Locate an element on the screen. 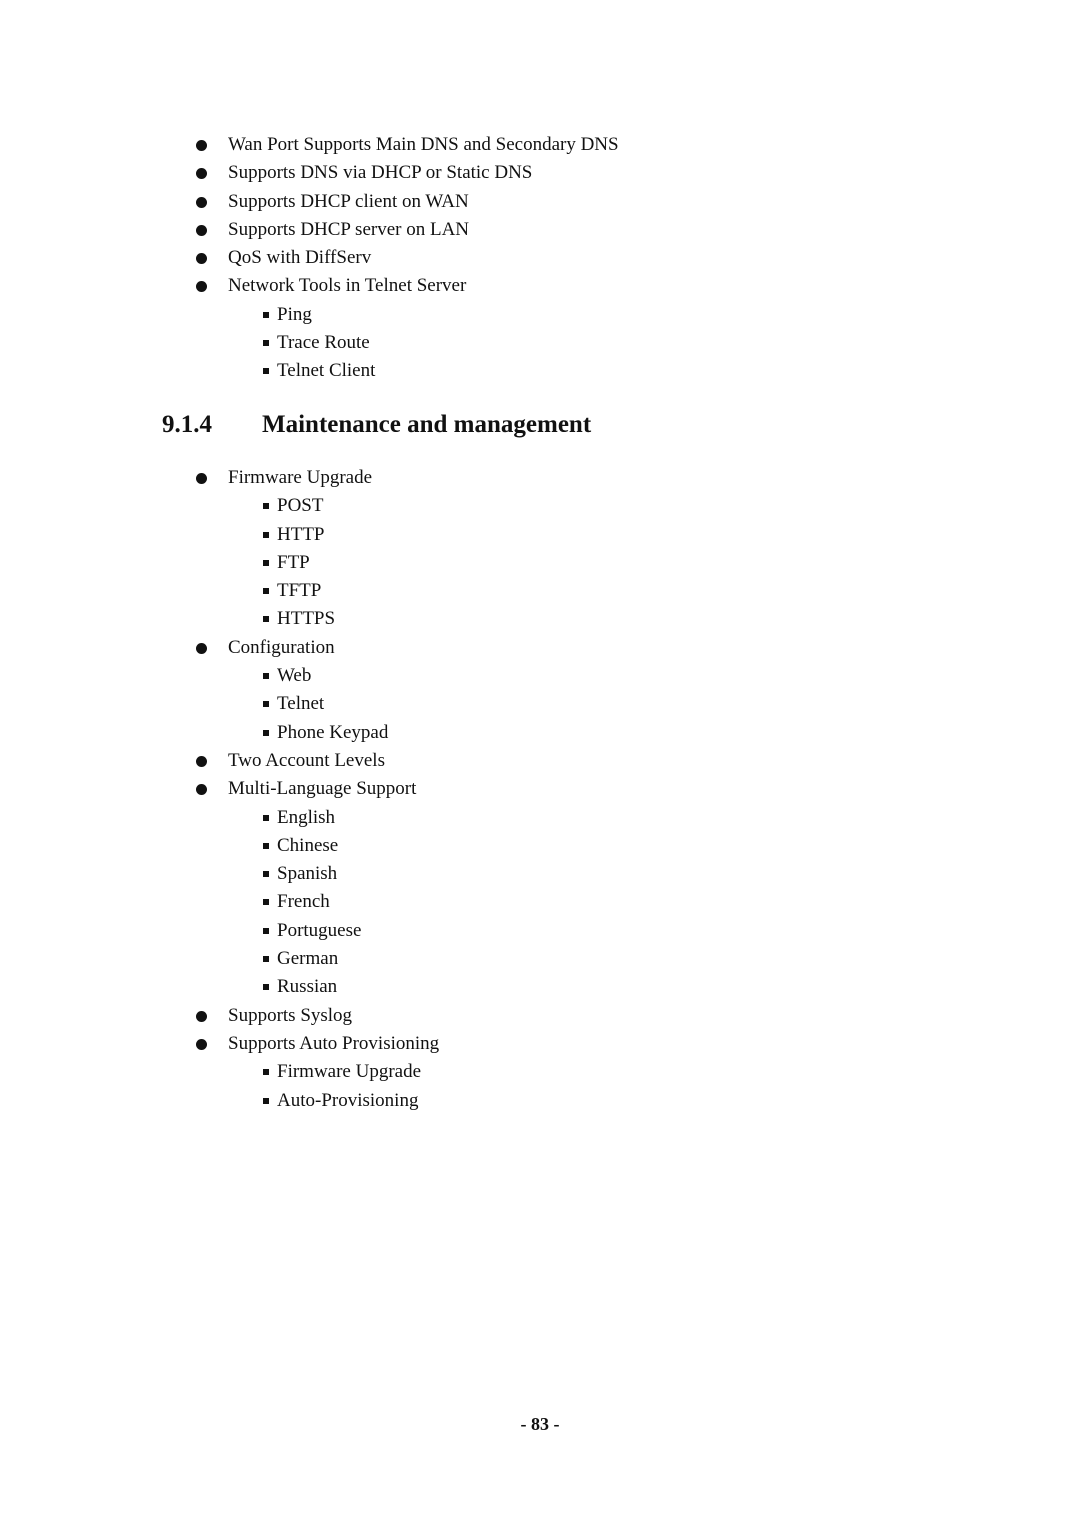 The height and width of the screenshot is (1527, 1080). list-item: Supports DHCP client on WAN is located at coordinates (309, 202).